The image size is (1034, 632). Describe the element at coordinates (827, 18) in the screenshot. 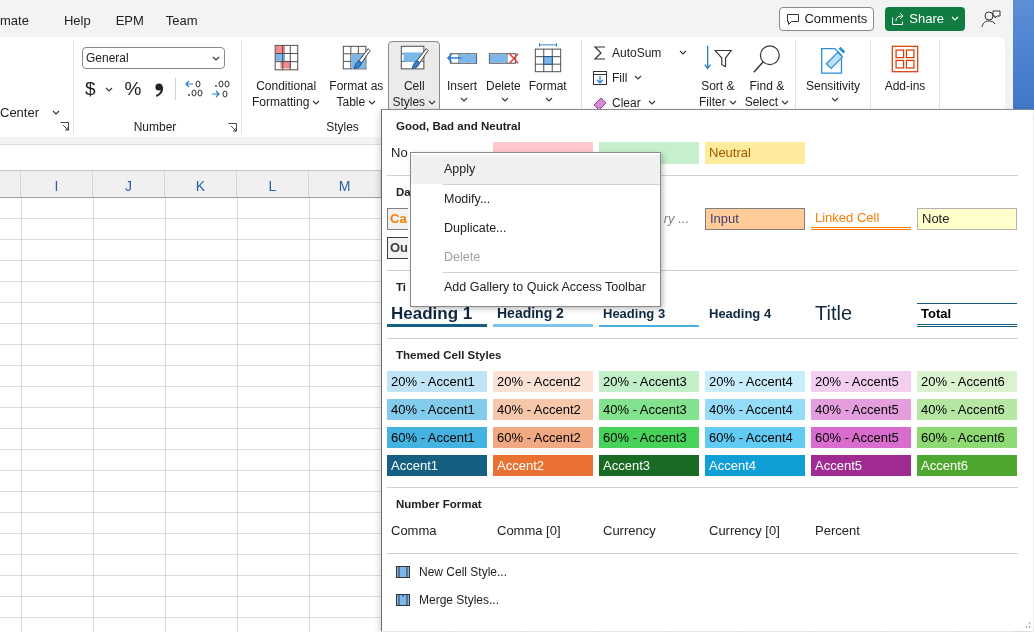

I see `comments-button: Comments` at that location.